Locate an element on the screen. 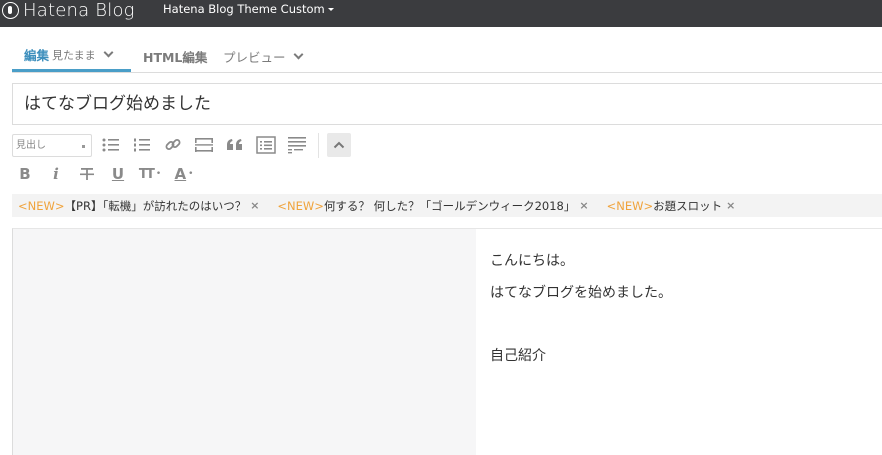 This screenshot has width=882, height=455. read-more-icon is located at coordinates (204, 145).